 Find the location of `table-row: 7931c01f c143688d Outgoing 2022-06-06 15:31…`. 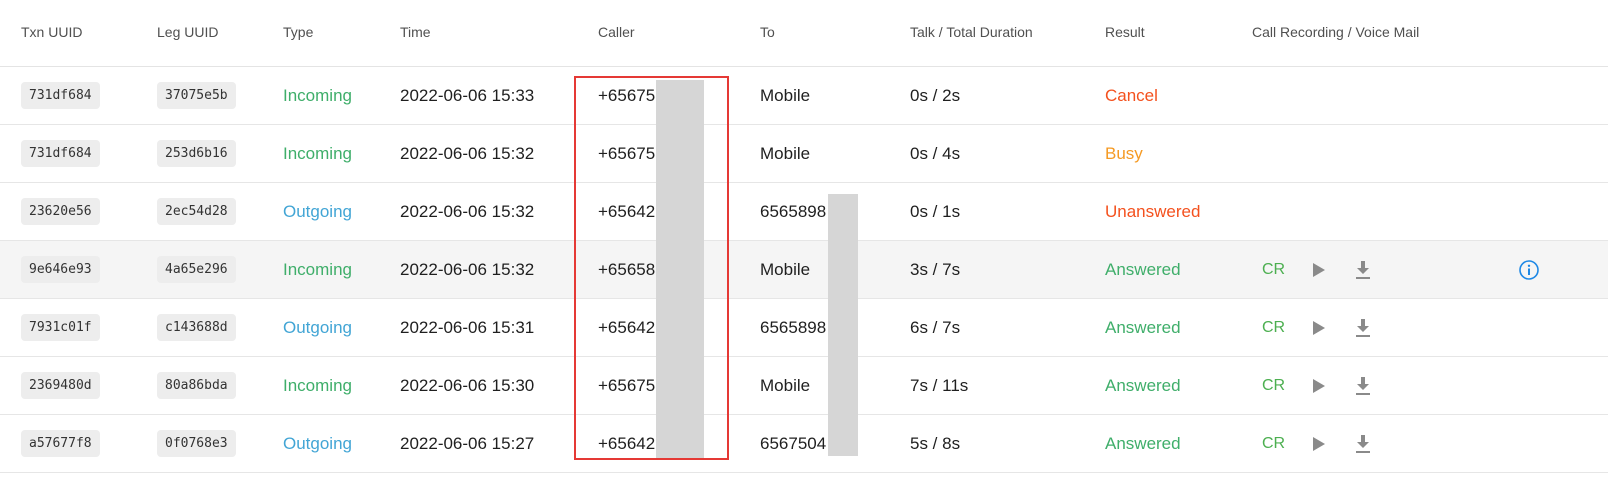

table-row: 7931c01f c143688d Outgoing 2022-06-06 15:31… is located at coordinates (804, 328).